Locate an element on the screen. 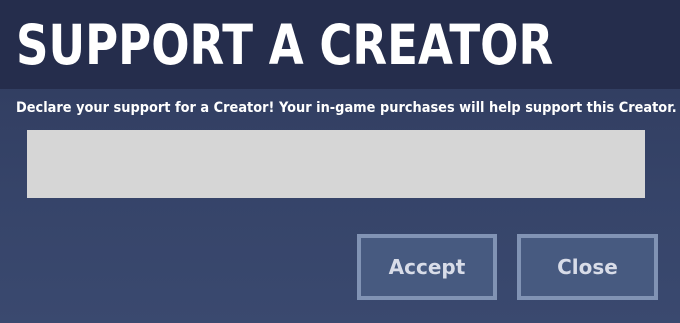  accept-button: Accept is located at coordinates (427, 267).